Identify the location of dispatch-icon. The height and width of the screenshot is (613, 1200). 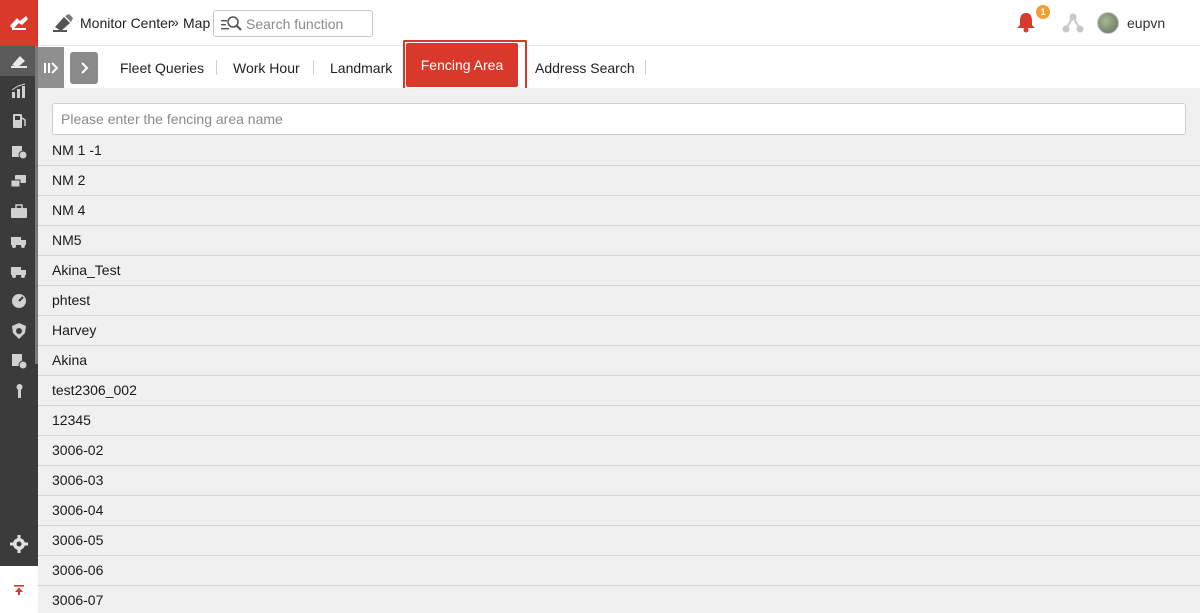
(18, 181).